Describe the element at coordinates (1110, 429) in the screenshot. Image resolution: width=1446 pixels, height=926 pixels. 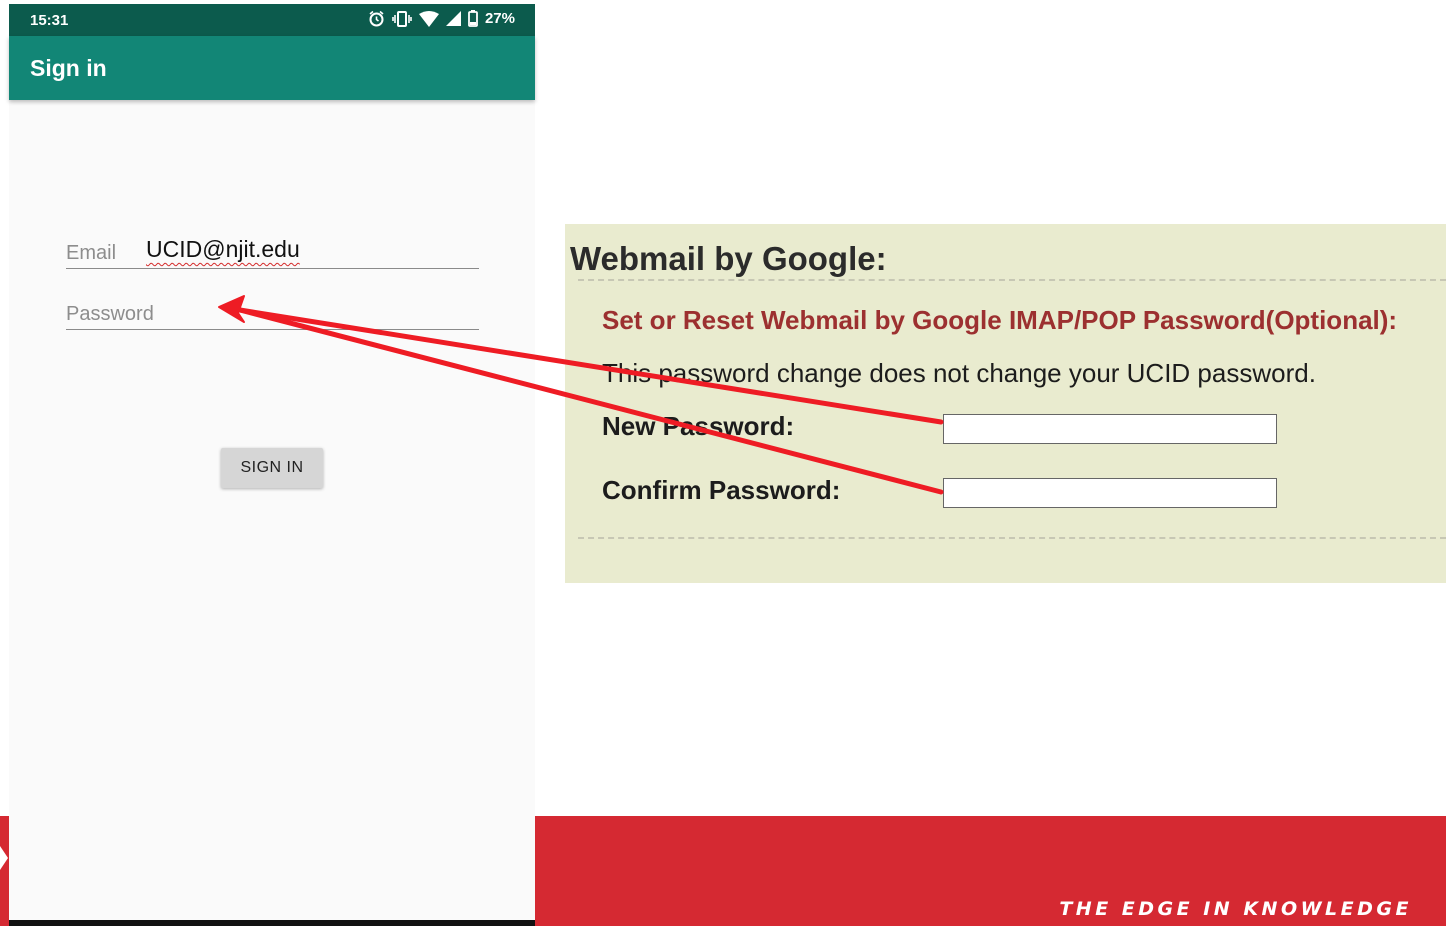
I see `new-password-input` at that location.